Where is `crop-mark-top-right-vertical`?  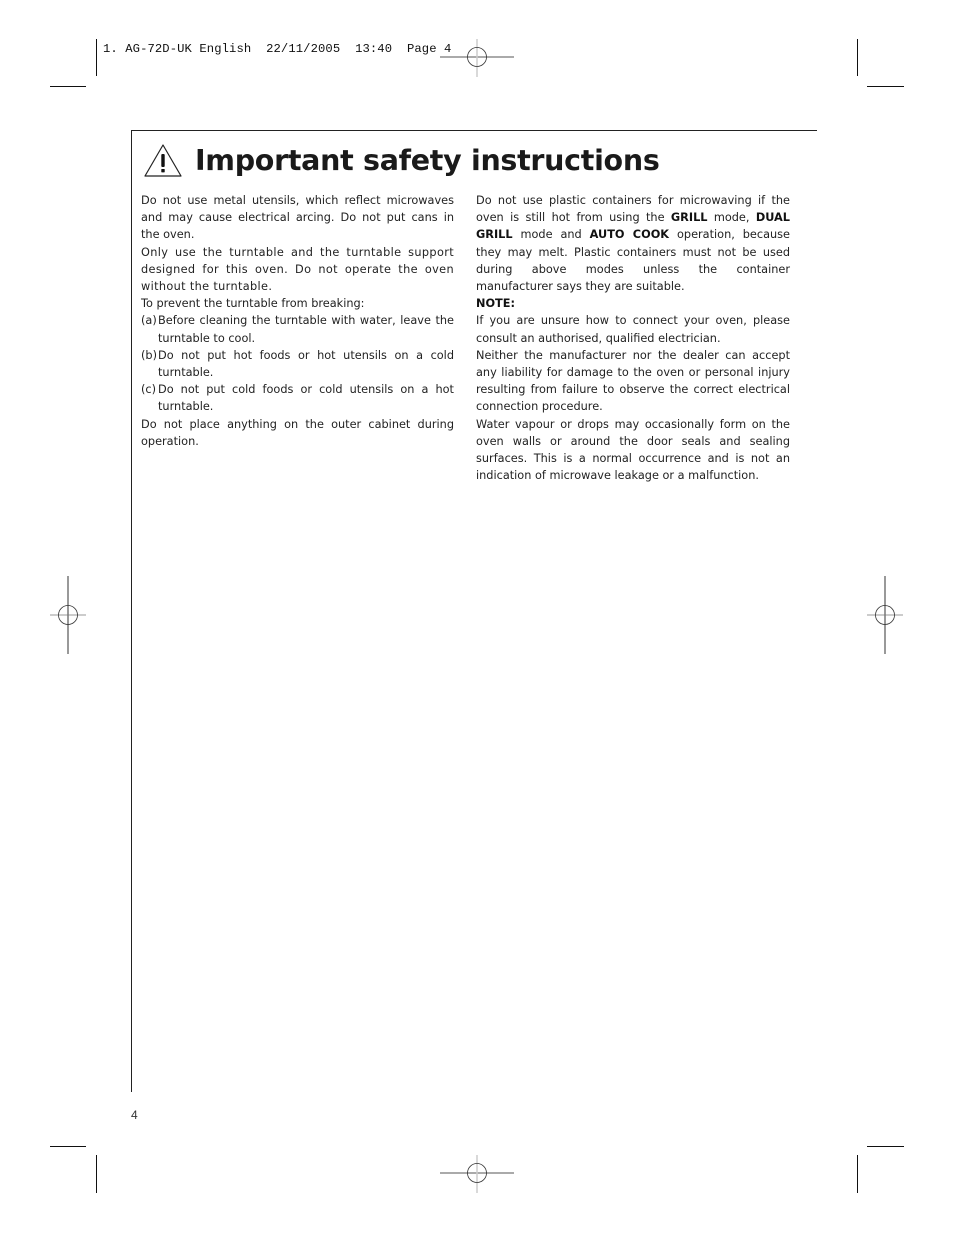
crop-mark-top-right-vertical is located at coordinates (857, 57).